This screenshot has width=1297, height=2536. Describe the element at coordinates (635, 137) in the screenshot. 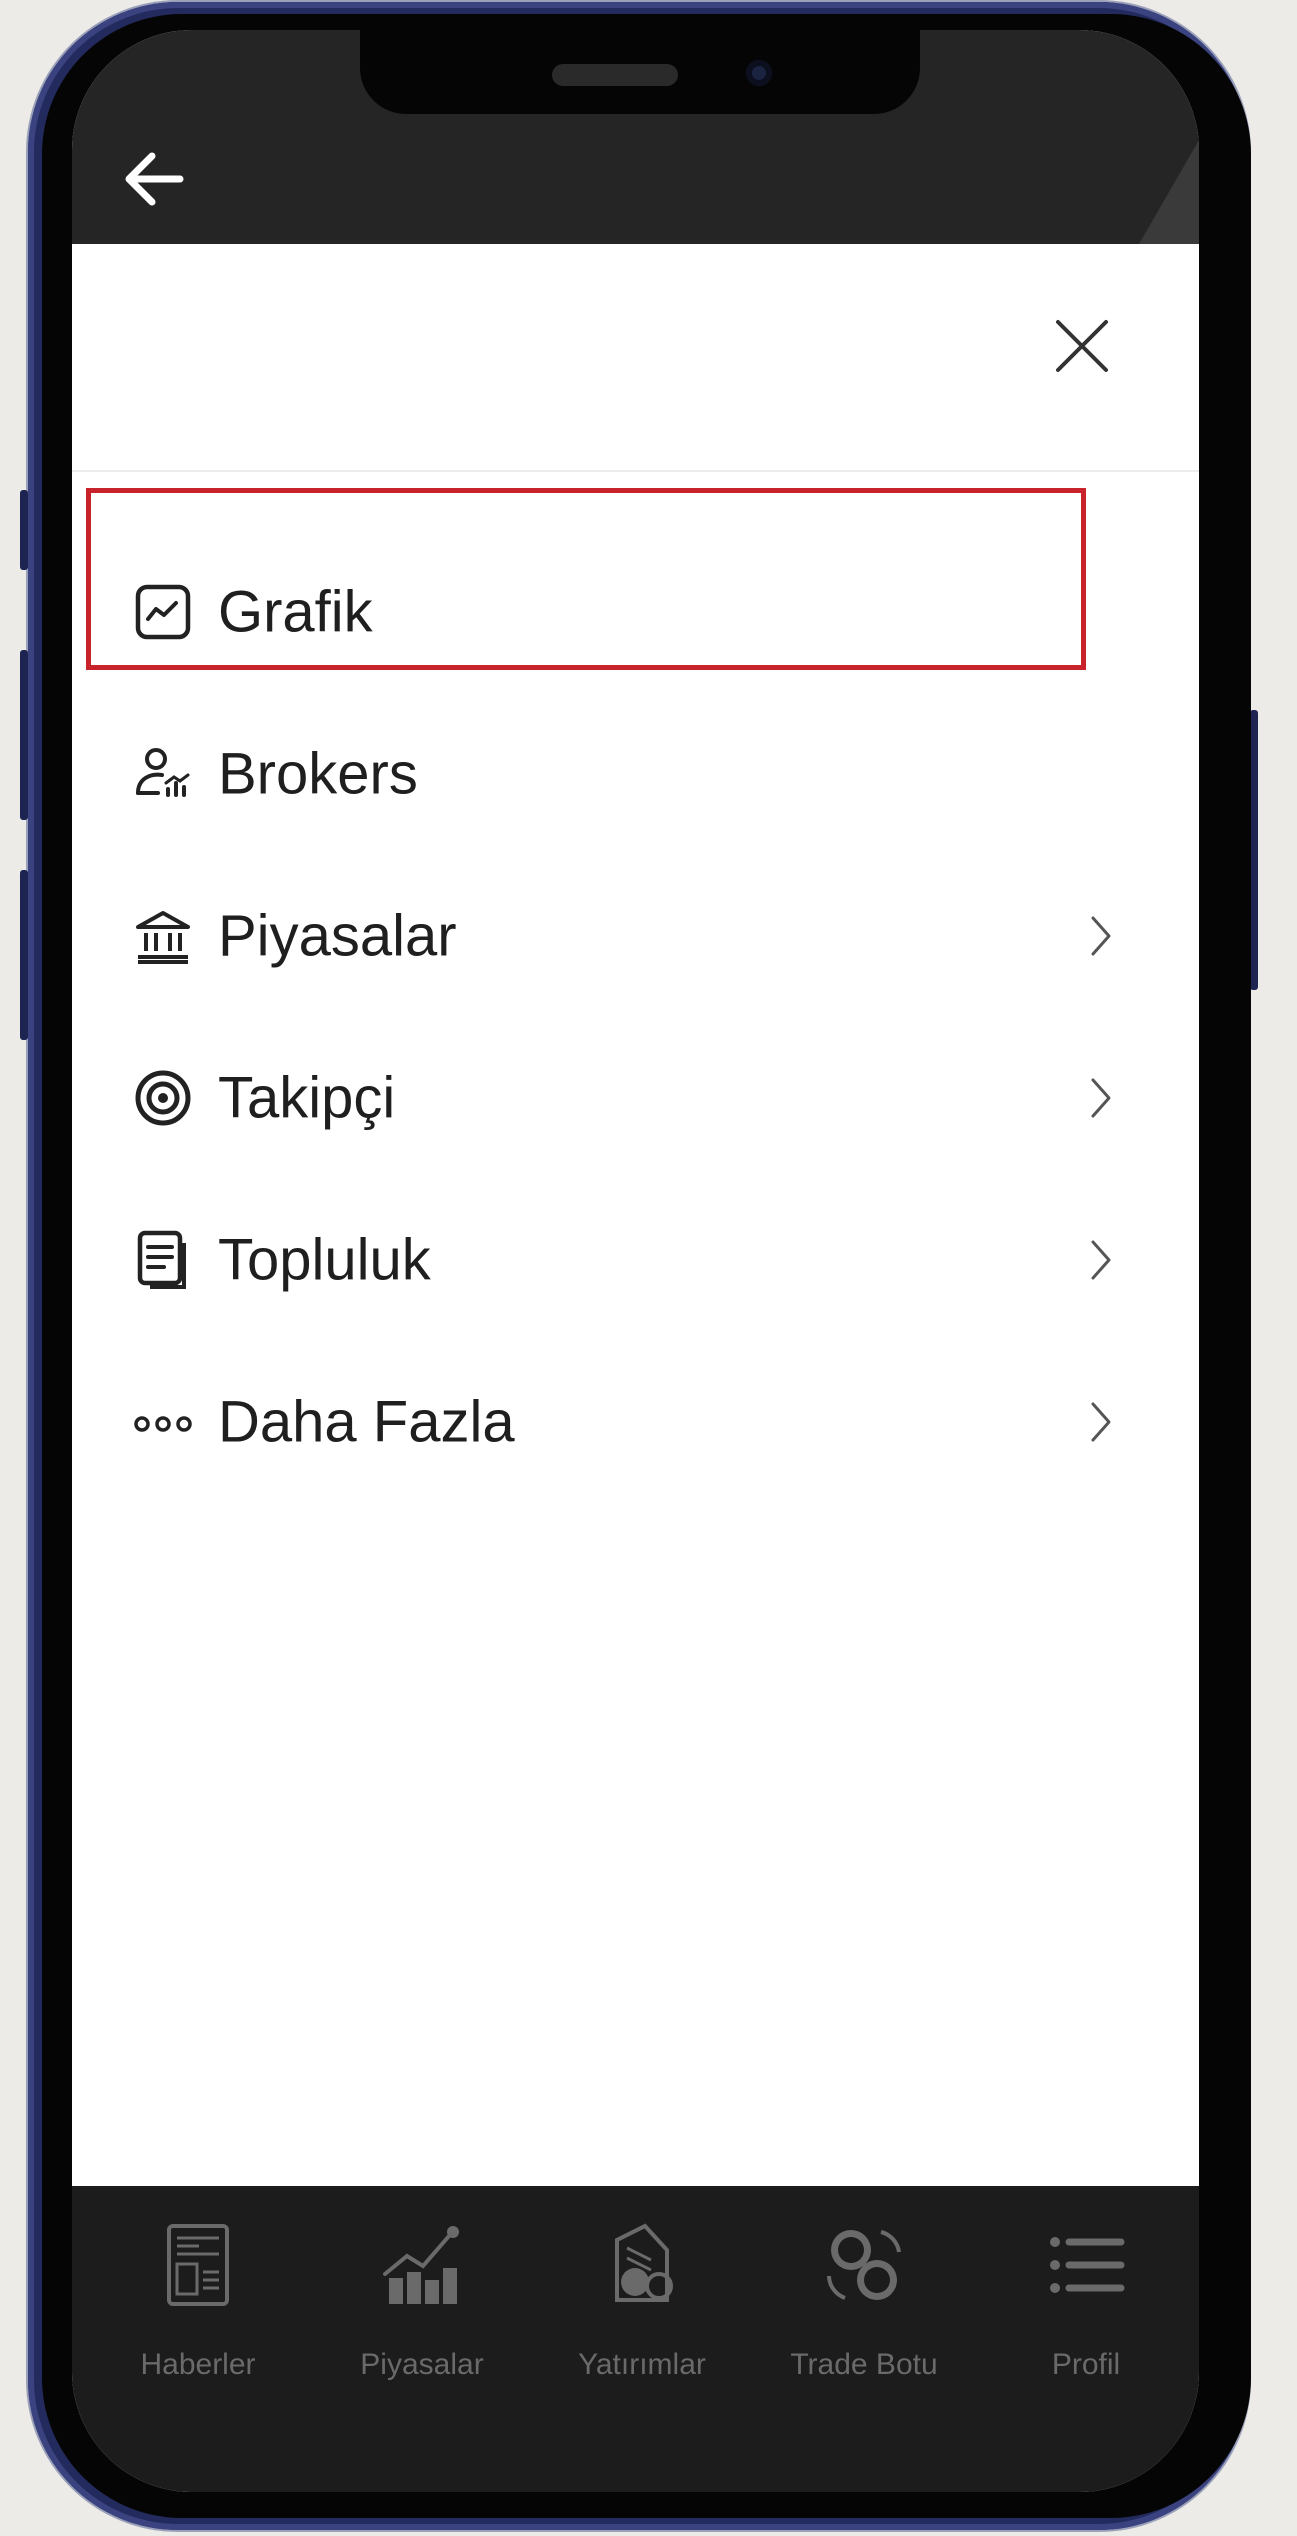

I see `app-top-bar` at that location.